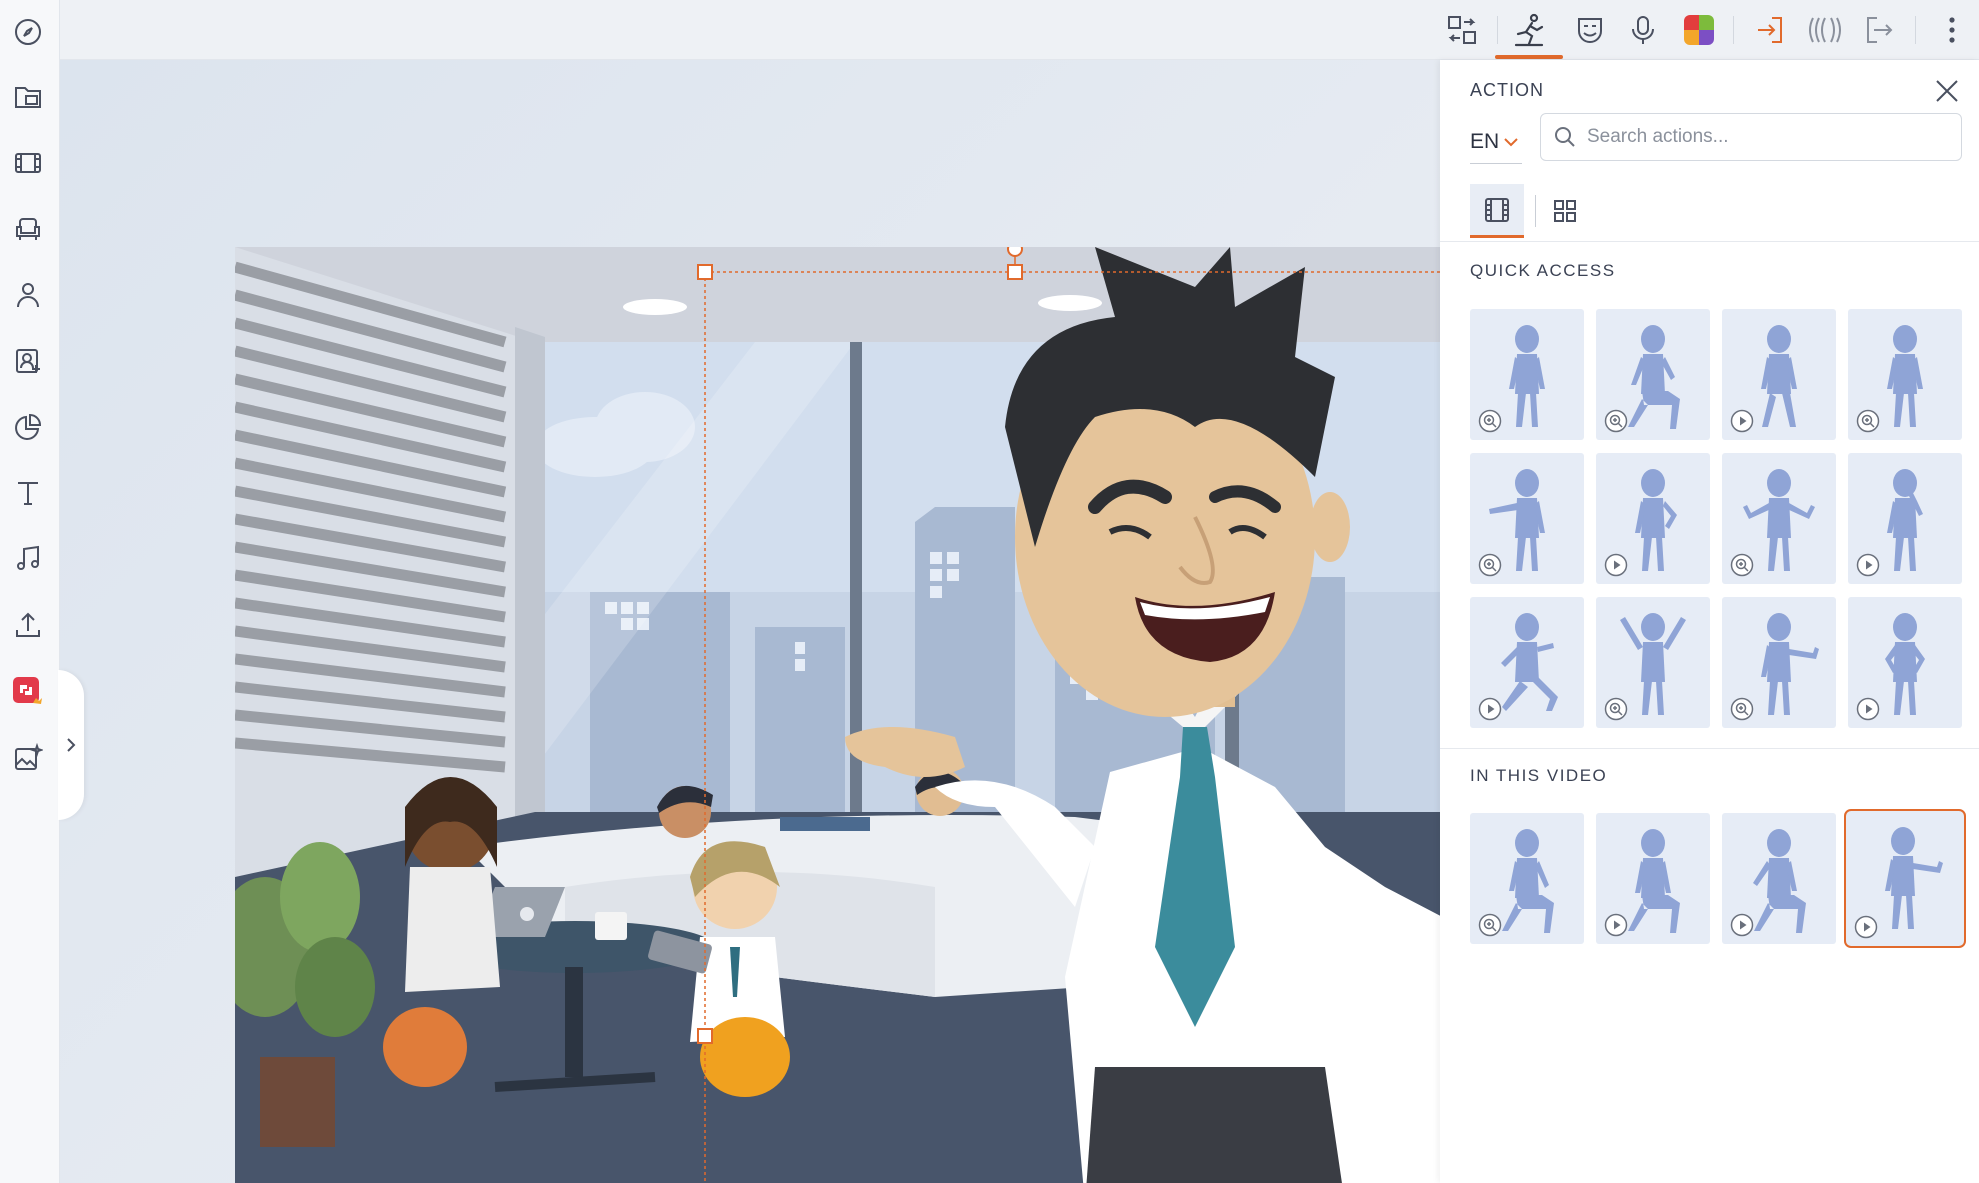 This screenshot has width=1979, height=1183. I want to click on panel-title: ACTION, so click(1507, 90).